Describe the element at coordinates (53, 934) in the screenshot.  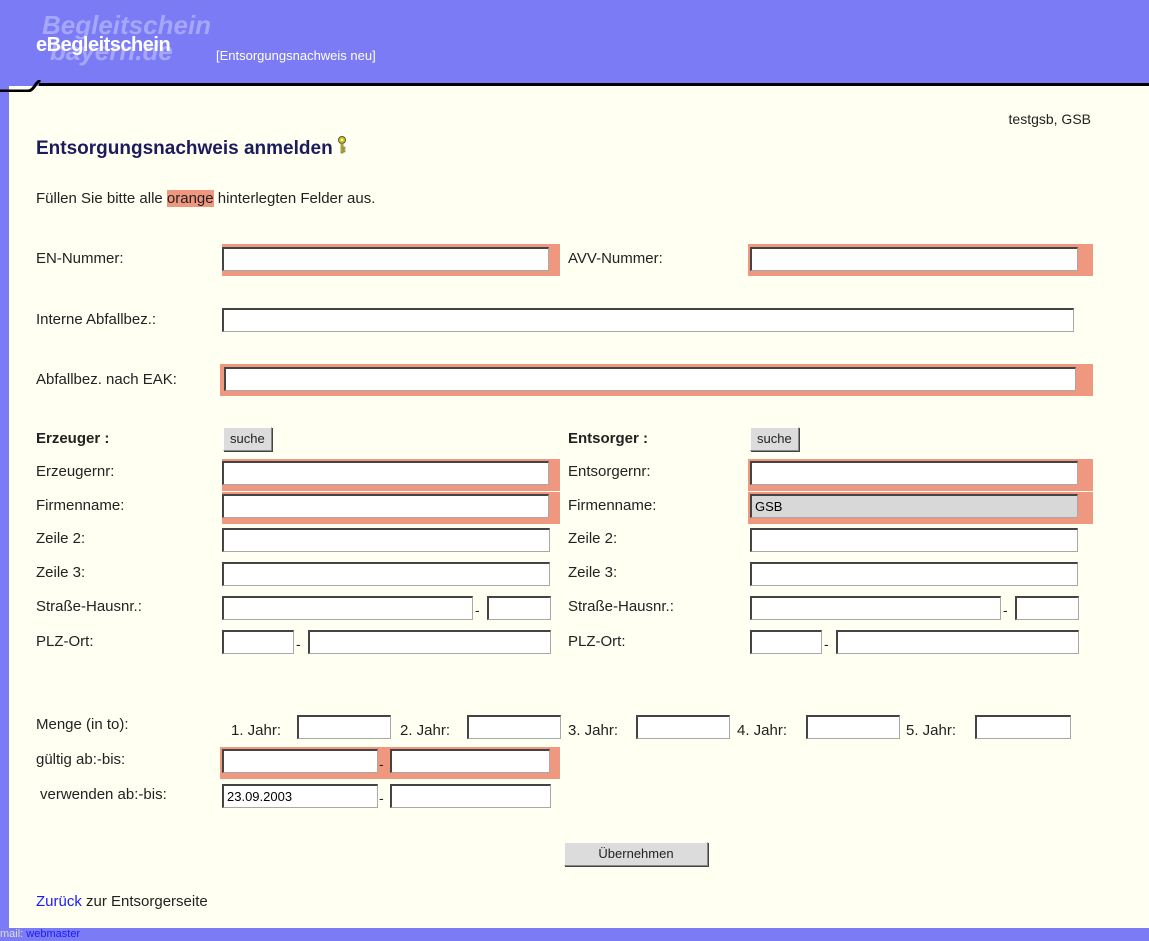
I see `webmaster-link: webmaster` at that location.